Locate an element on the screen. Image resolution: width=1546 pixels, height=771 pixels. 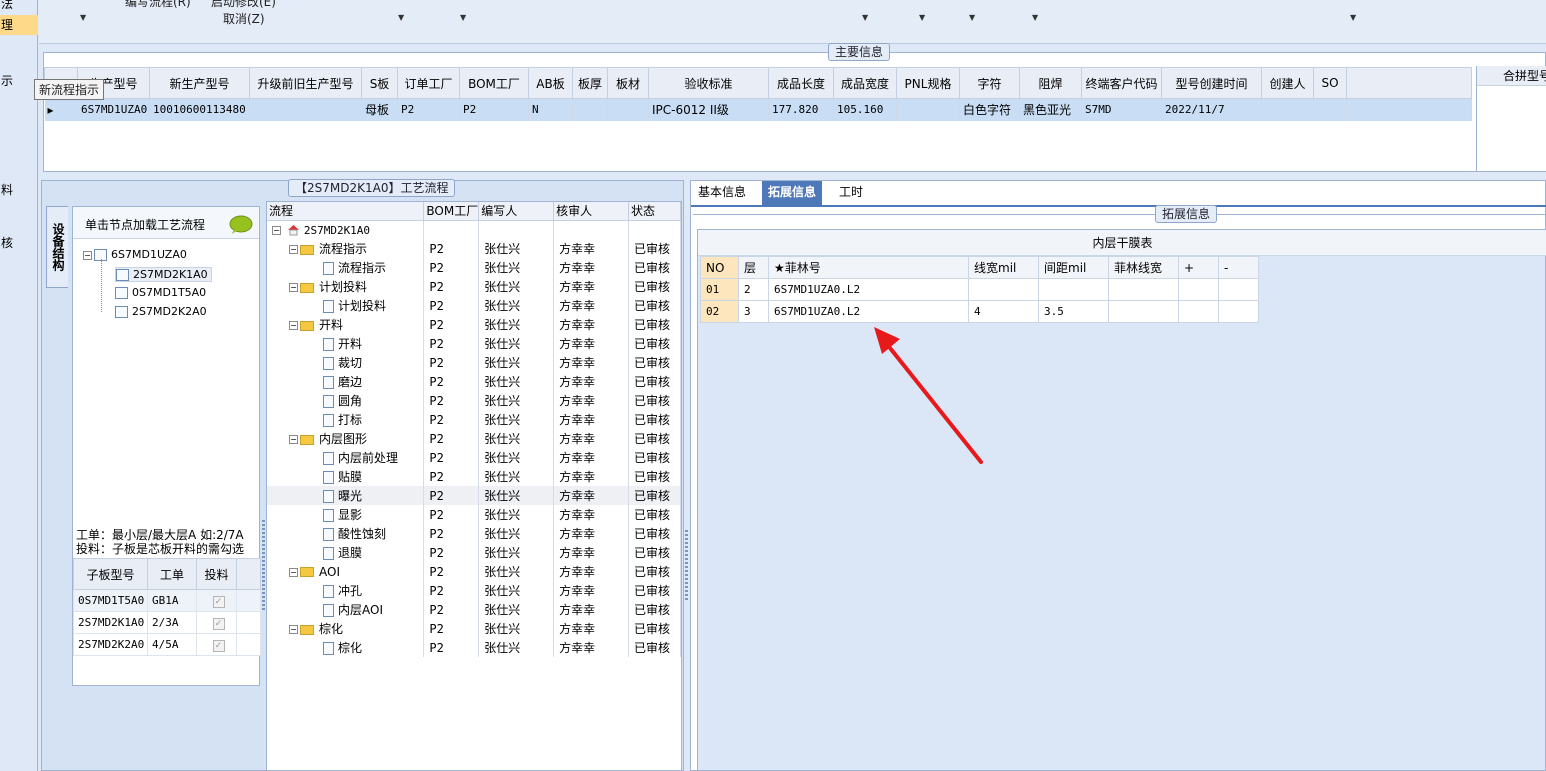
tab-basic-info: 基本信息 is located at coordinates (722, 193).